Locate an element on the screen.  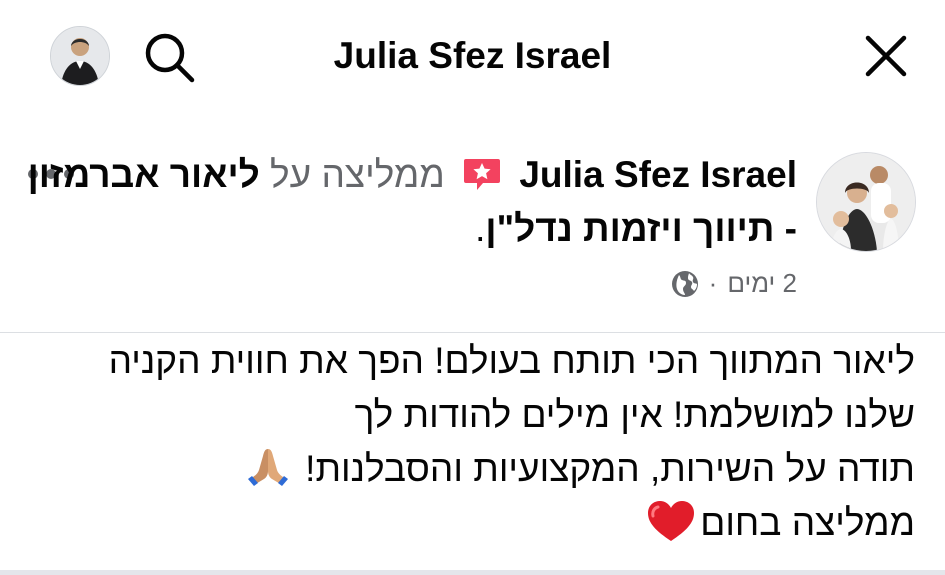
bottom-separator is located at coordinates (472, 572).